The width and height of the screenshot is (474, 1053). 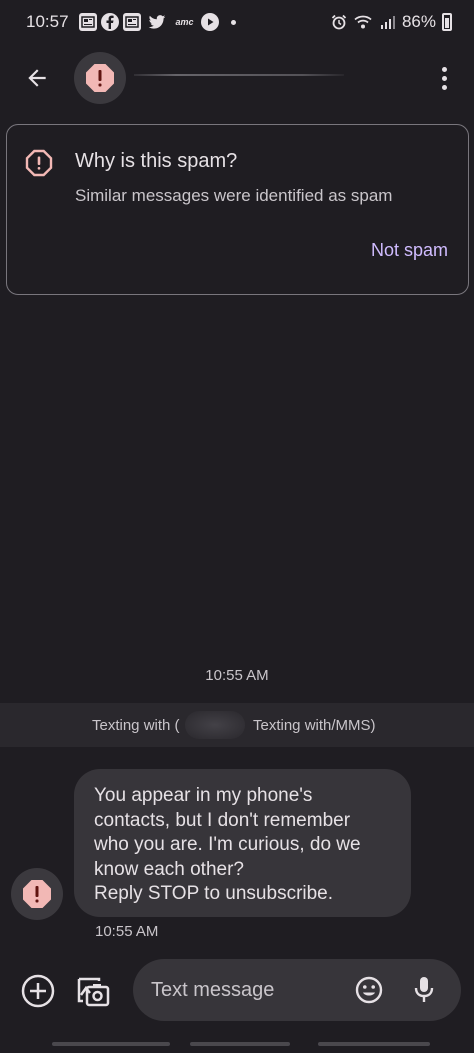 What do you see at coordinates (156, 161) in the screenshot?
I see `spam-card-title: Why is this spam?` at bounding box center [156, 161].